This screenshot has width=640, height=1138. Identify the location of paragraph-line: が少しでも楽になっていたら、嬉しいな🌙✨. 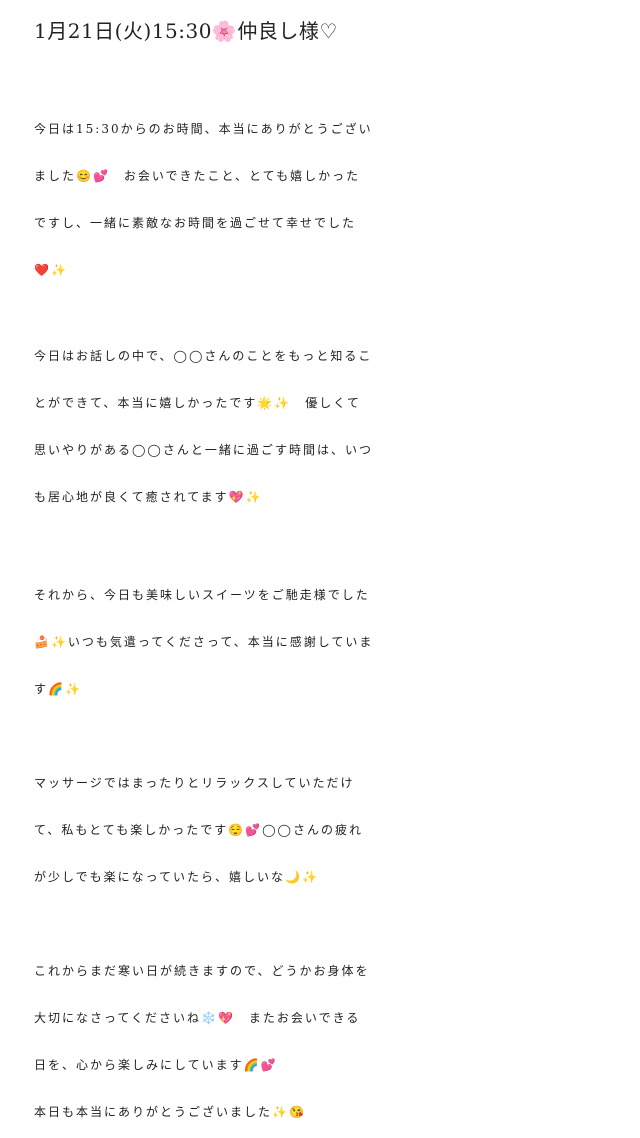
(176, 877).